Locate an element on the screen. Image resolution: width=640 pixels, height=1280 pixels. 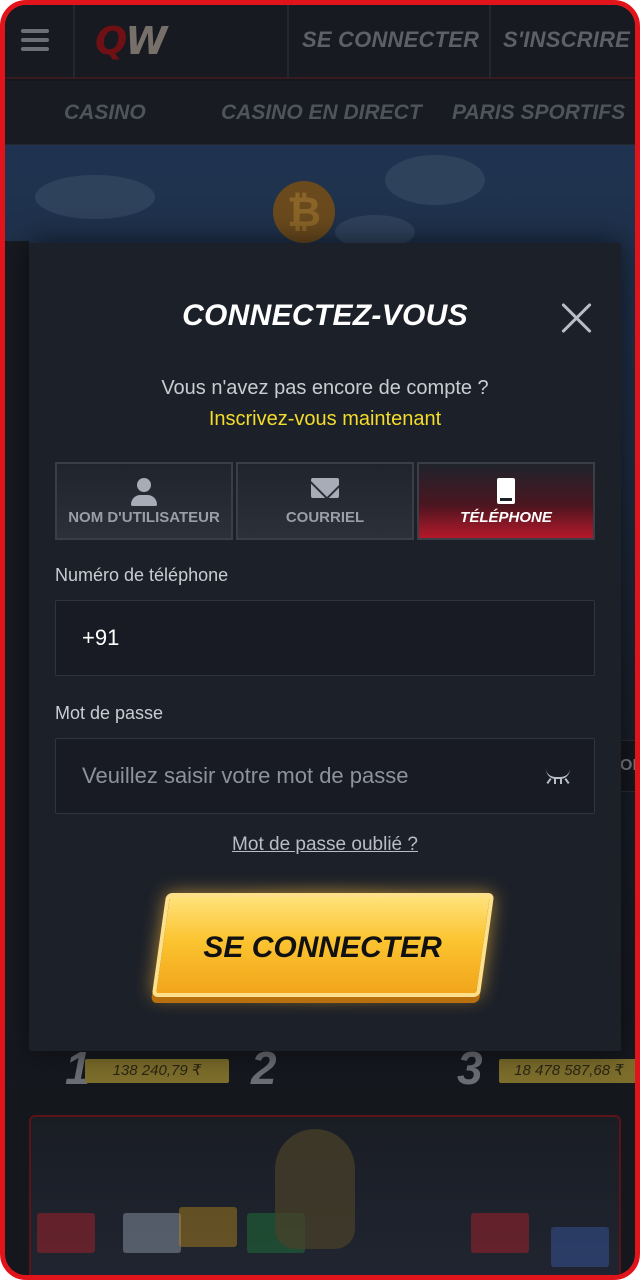
close-icon is located at coordinates (577, 317).